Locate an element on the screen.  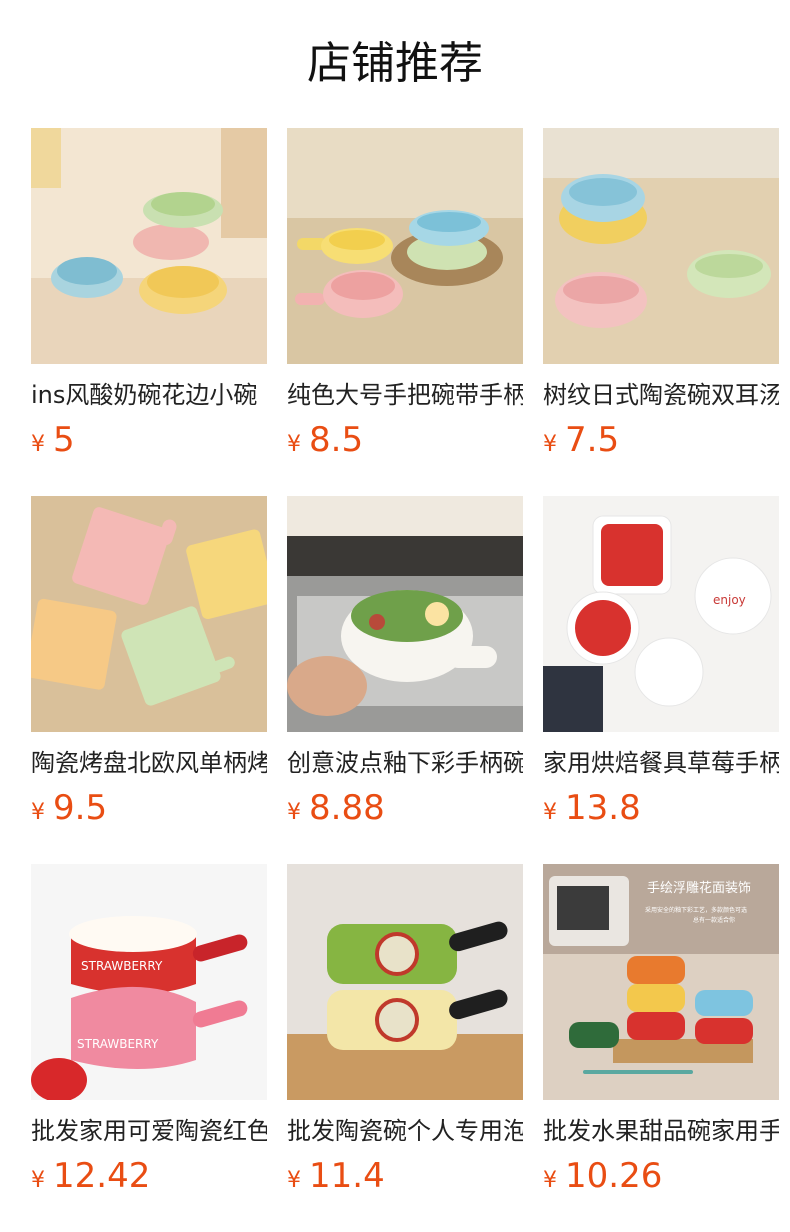
banner-subtitle: 总有一款适合你 is located at coordinates (714, 920).